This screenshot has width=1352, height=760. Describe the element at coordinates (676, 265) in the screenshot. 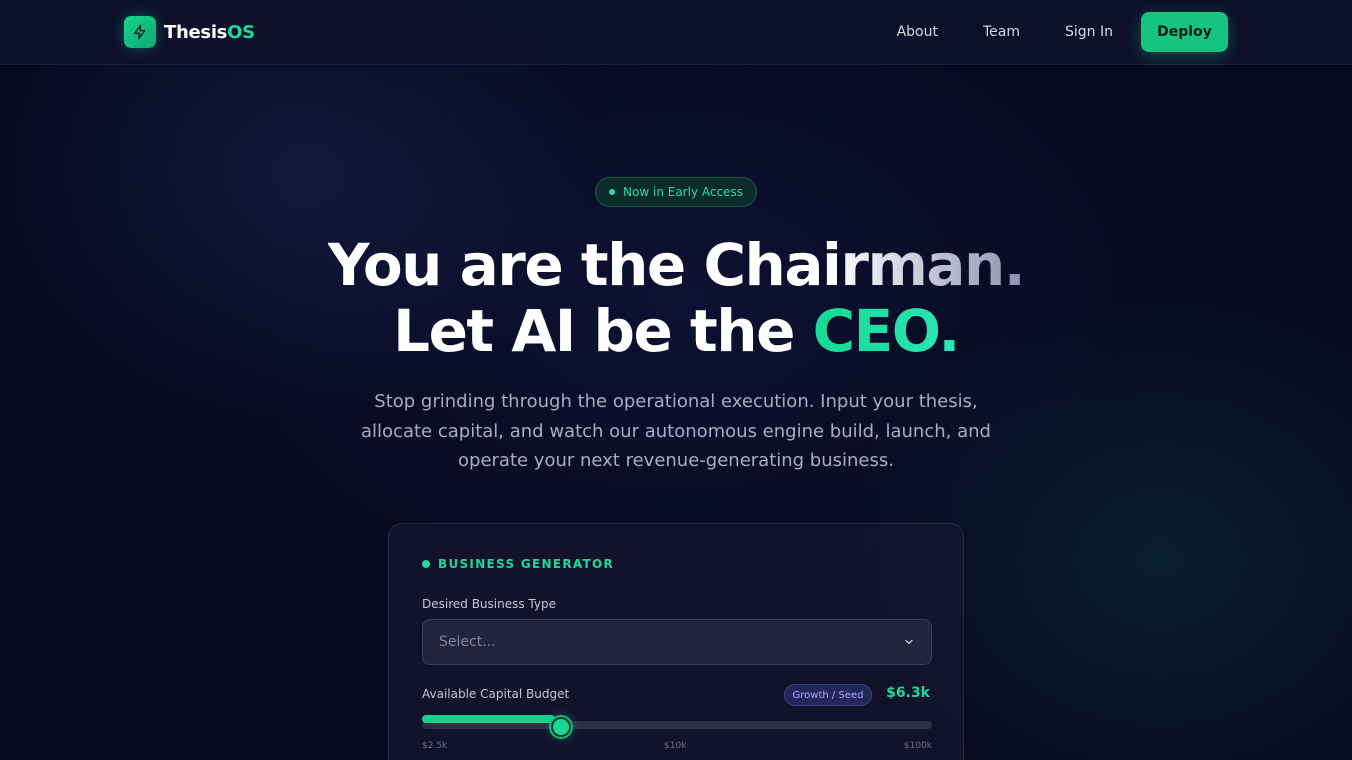

I see `headline-line-1: You are the Chairman.` at that location.